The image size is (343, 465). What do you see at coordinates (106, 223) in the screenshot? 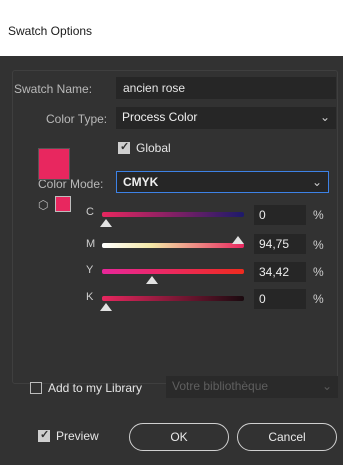
I see `cyan-slider-thumb` at bounding box center [106, 223].